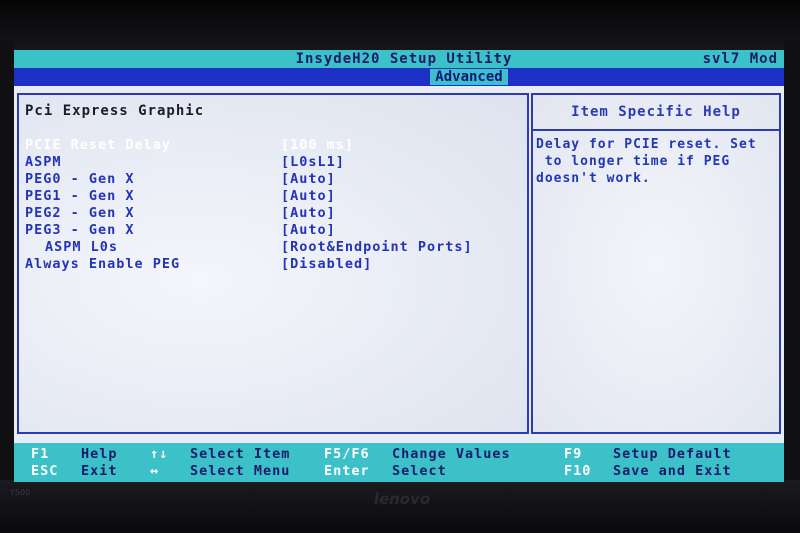  What do you see at coordinates (633, 161) in the screenshot?
I see `help-text-line: to longer time if PEG` at bounding box center [633, 161].